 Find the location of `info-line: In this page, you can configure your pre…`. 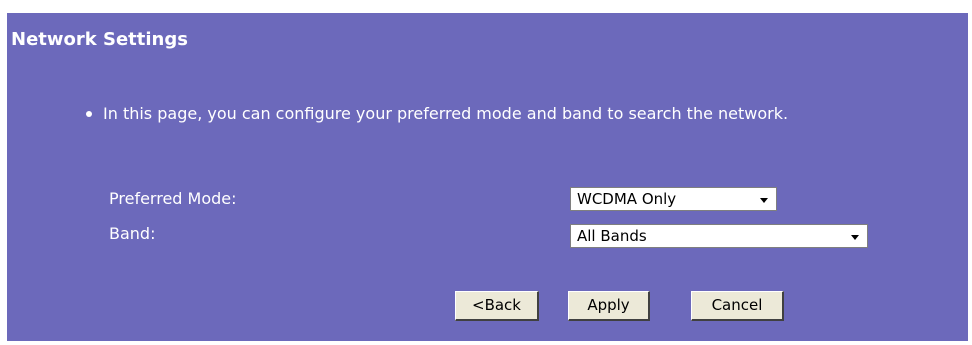

info-line: In this page, you can configure your pre… is located at coordinates (437, 114).